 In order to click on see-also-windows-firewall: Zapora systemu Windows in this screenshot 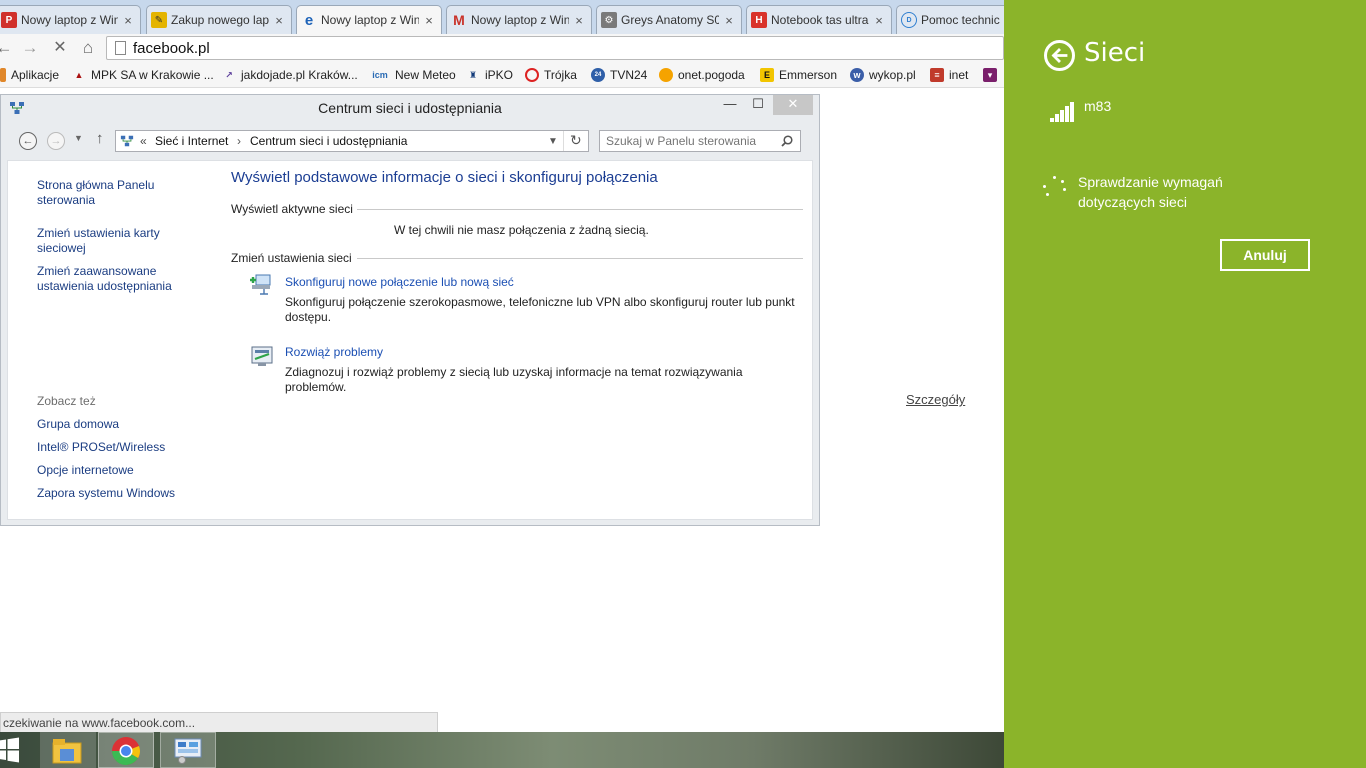, I will do `click(112, 493)`.